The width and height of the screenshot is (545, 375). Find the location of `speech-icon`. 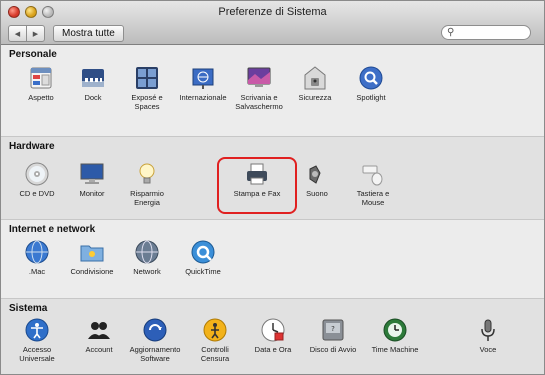

speech-icon is located at coordinates (488, 330).